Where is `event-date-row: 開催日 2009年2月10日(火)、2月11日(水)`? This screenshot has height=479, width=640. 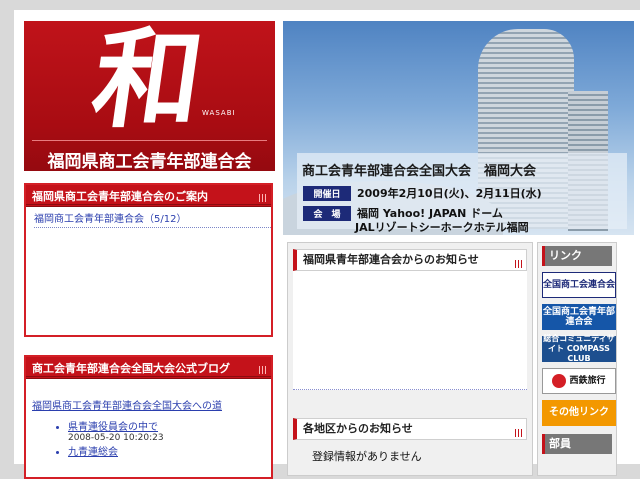
event-date-row: 開催日 2009年2月10日(火)、2月11日(水) is located at coordinates (422, 193).